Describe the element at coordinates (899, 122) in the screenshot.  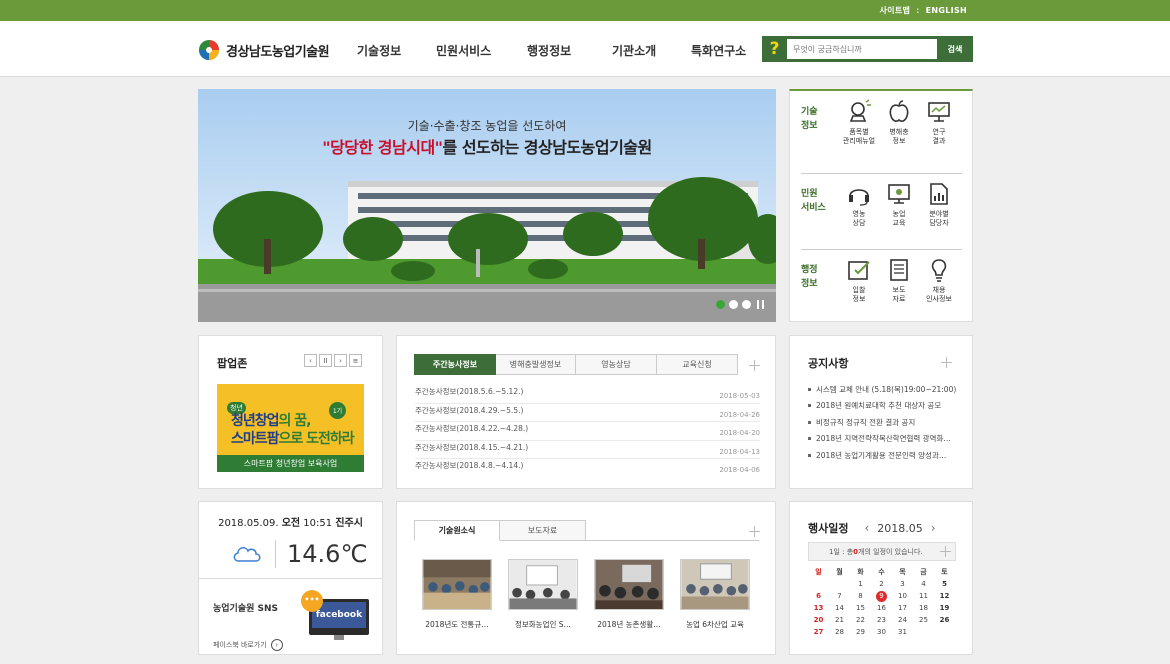
I see `quick-item-pest-info: 병해충 정보` at that location.